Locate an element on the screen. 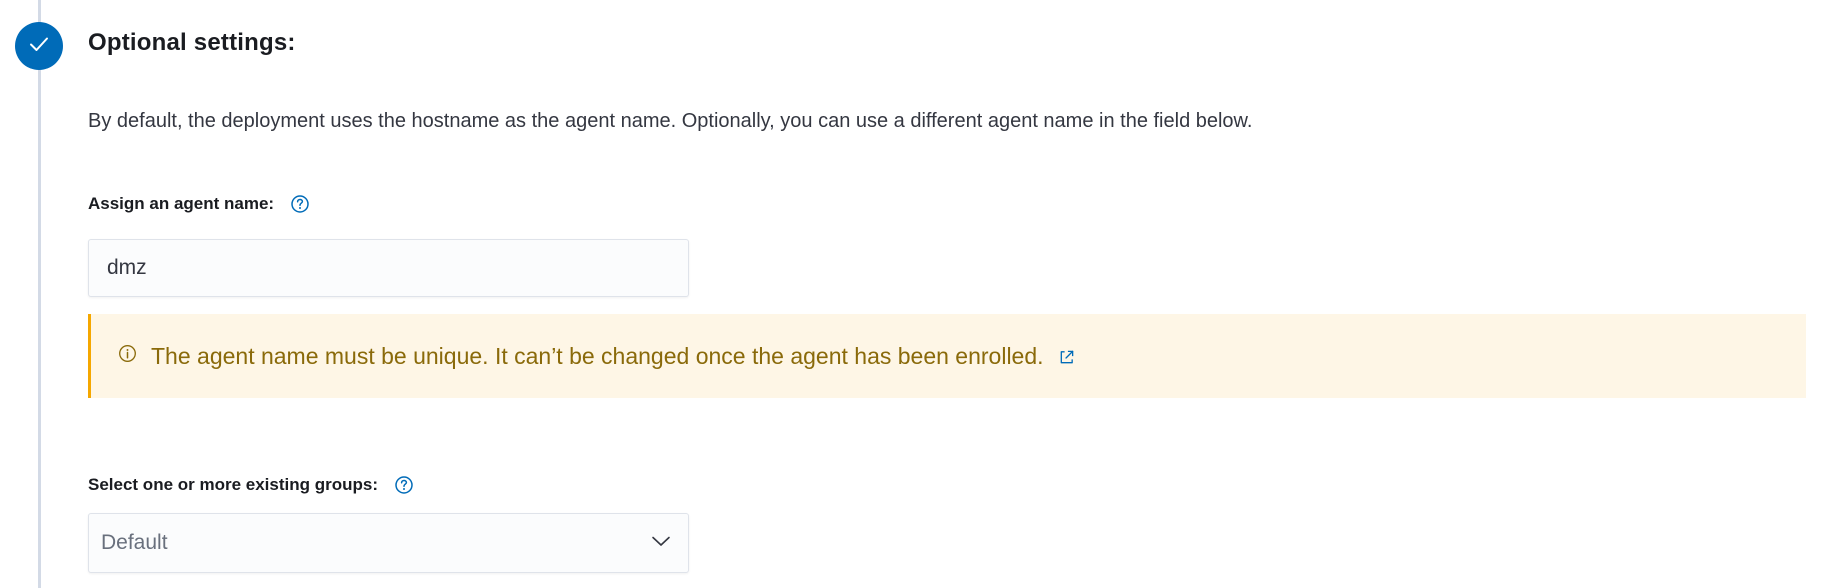 This screenshot has width=1840, height=588. step-complete-badge is located at coordinates (39, 46).